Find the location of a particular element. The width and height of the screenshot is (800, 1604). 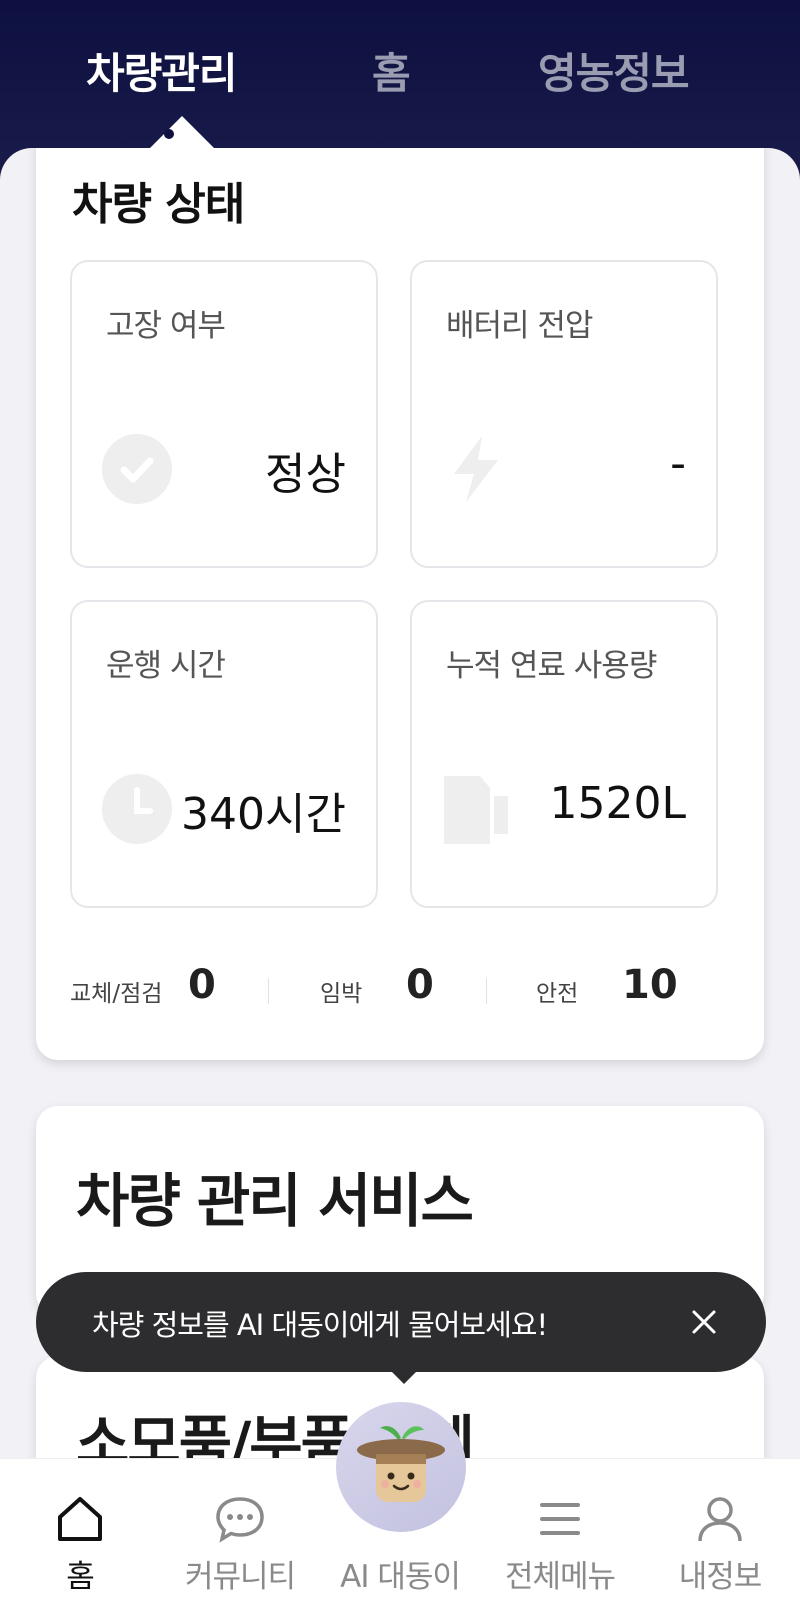

vehicle-service-title: 차량 관리 서비스 is located at coordinates (275, 1201).